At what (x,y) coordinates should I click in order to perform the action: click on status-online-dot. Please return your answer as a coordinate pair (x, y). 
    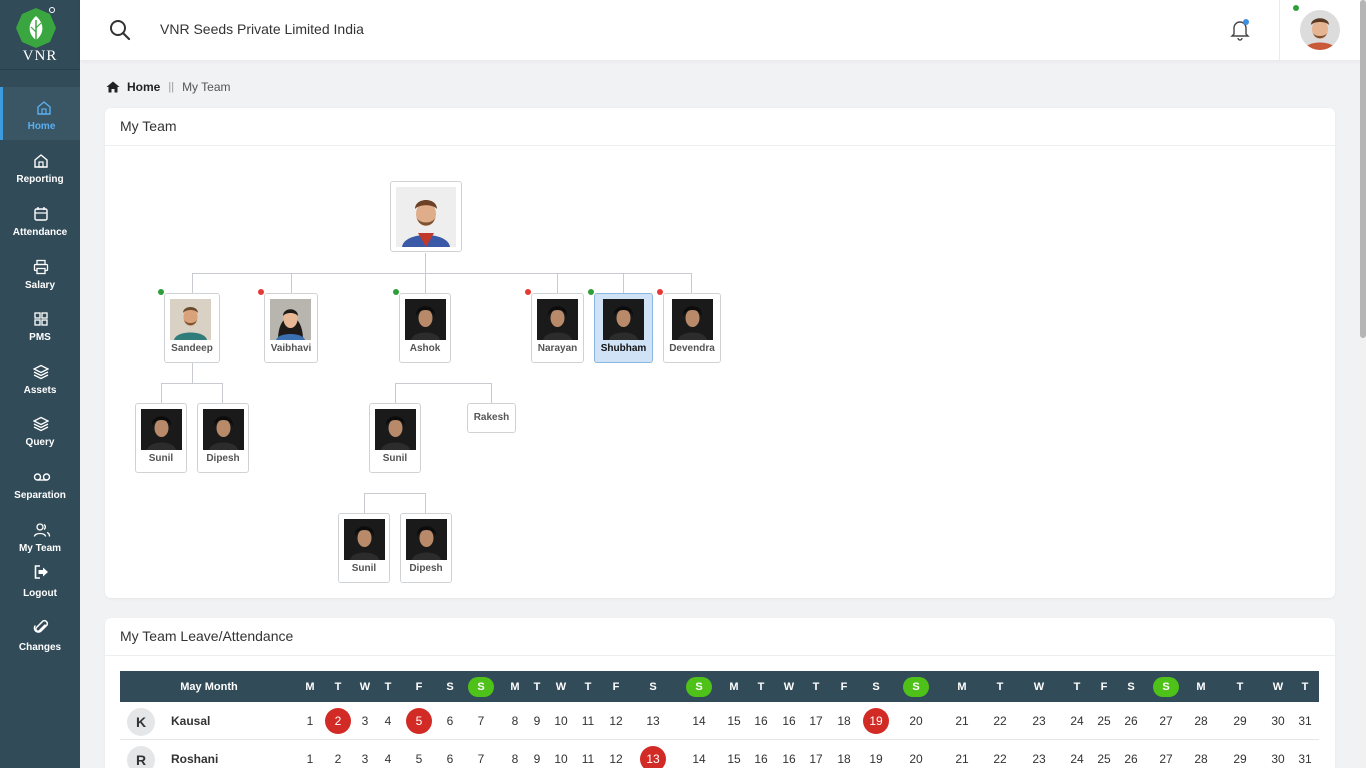
    Looking at the image, I should click on (591, 292).